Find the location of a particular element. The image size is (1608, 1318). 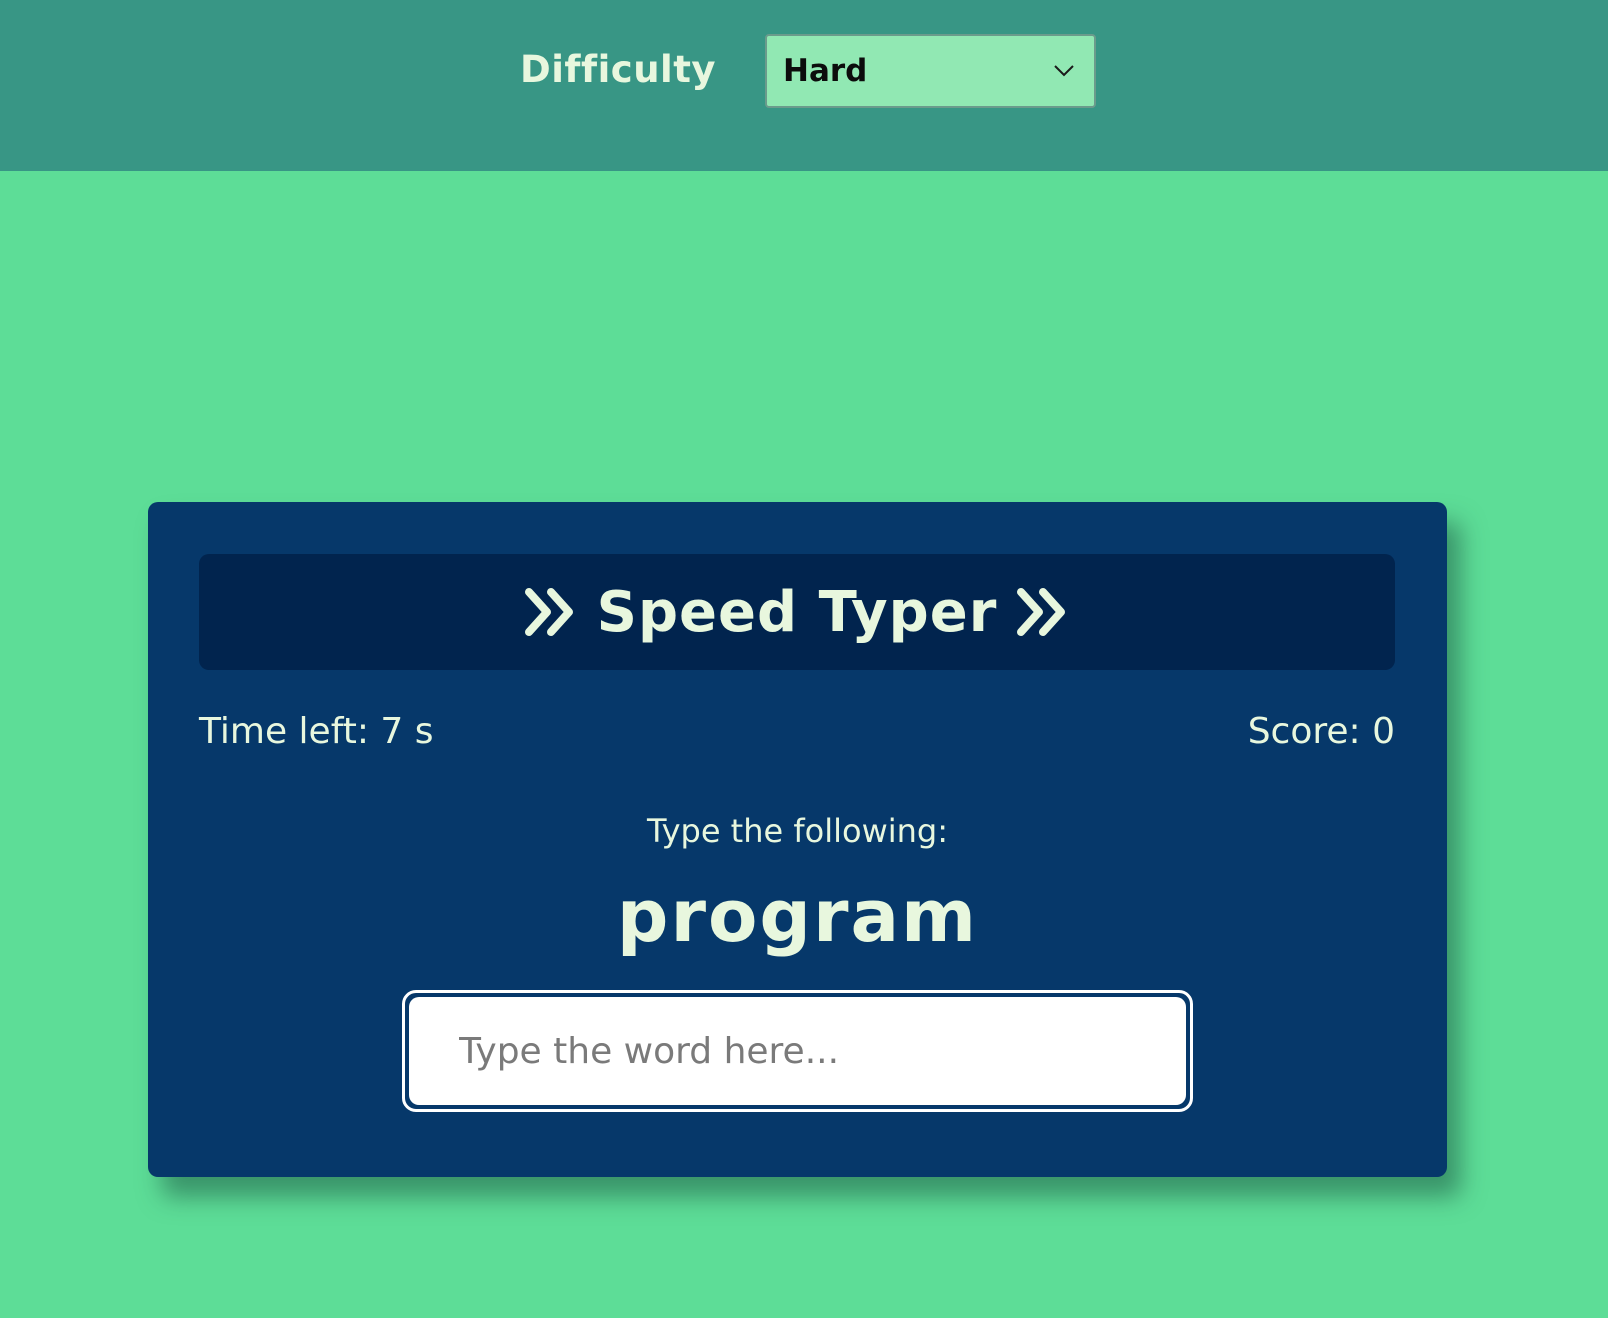

word-input-frame is located at coordinates (797, 1051).